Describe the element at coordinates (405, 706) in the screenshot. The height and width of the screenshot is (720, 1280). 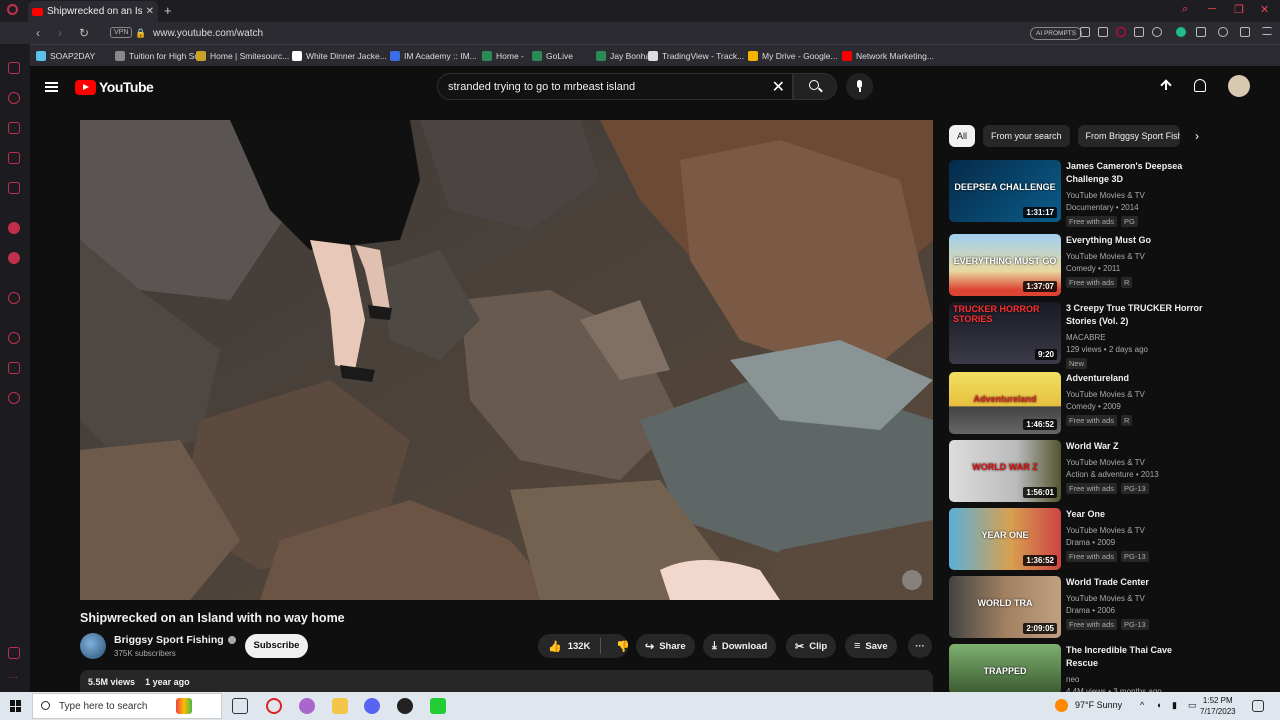
I see `app-dark-icon` at that location.